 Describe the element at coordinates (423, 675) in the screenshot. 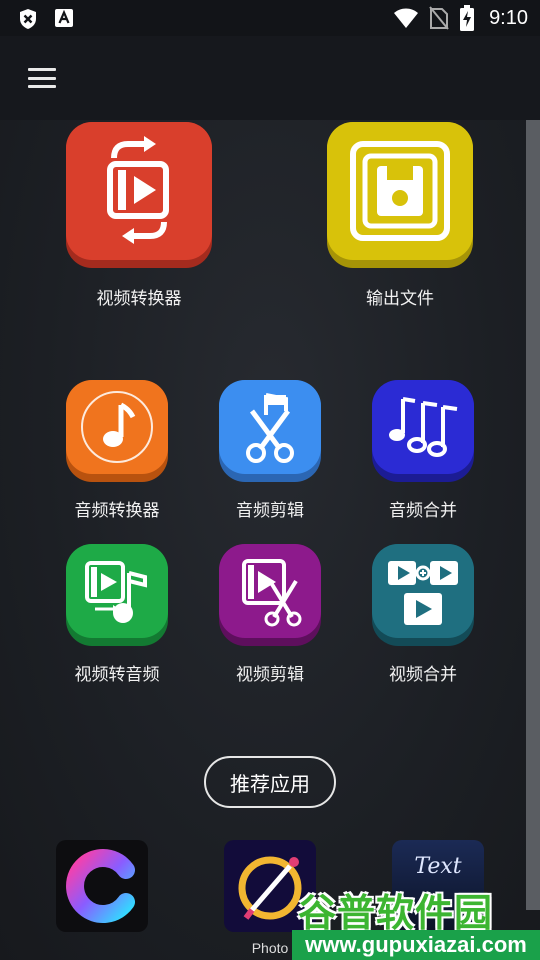

I see `tool-label: 视频合并` at that location.